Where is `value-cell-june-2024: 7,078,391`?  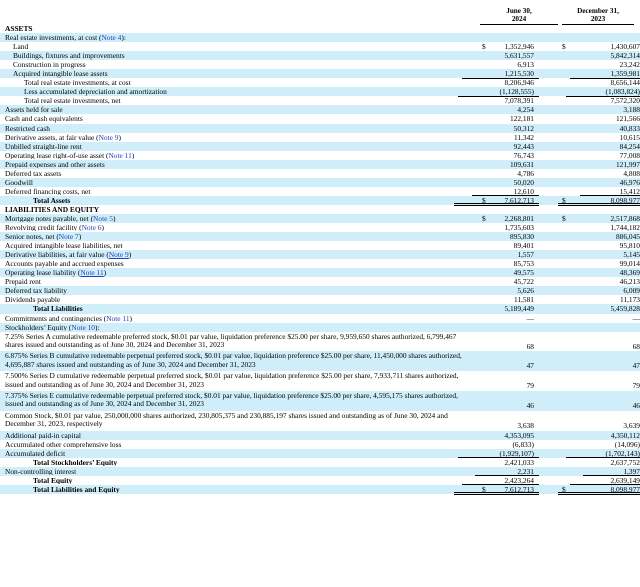
value-cell-june-2024: 7,078,391 is located at coordinates (520, 100).